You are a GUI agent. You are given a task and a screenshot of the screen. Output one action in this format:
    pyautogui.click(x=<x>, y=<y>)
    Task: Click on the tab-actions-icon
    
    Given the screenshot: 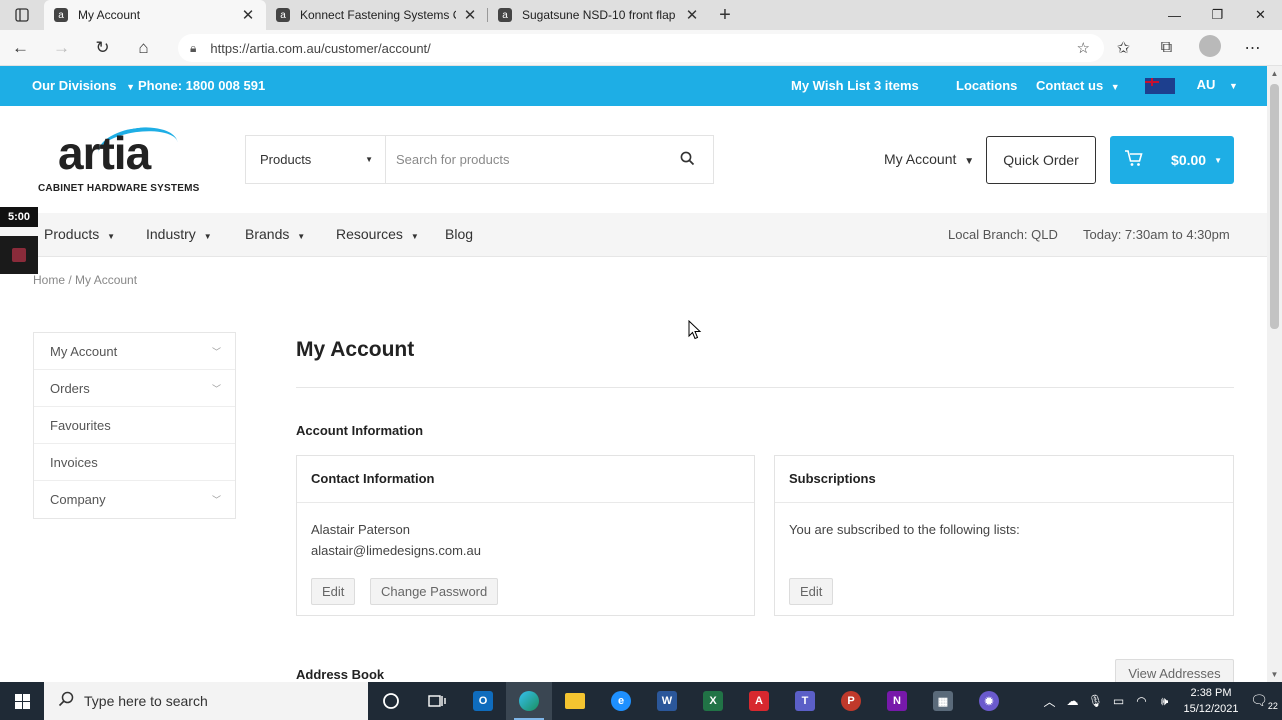 What is the action you would take?
    pyautogui.click(x=22, y=15)
    